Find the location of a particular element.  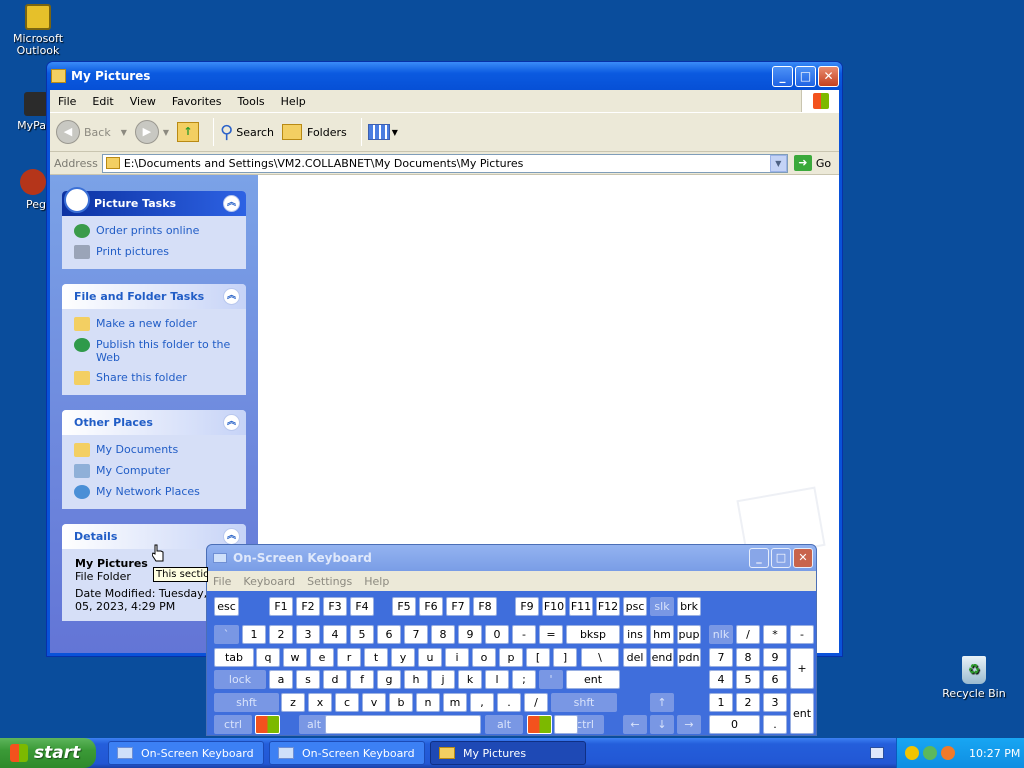

key-y: y is located at coordinates (403, 657).